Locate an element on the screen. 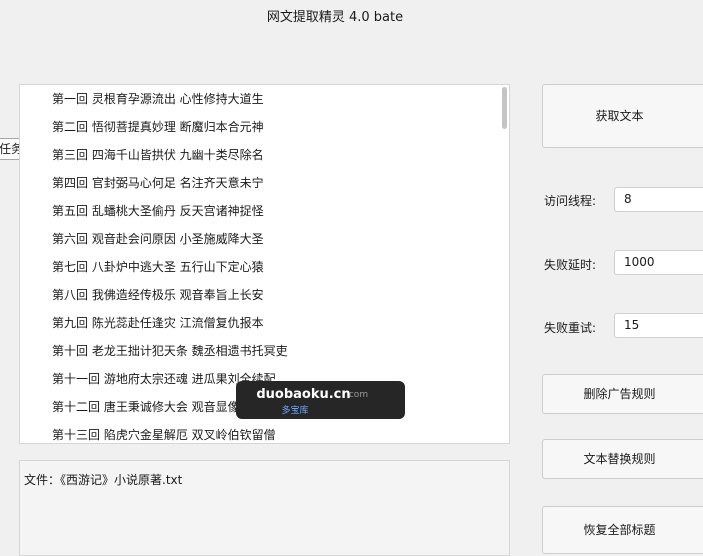 The height and width of the screenshot is (556, 703). restore-titles-label: 恢复全部标题 is located at coordinates (619, 530).